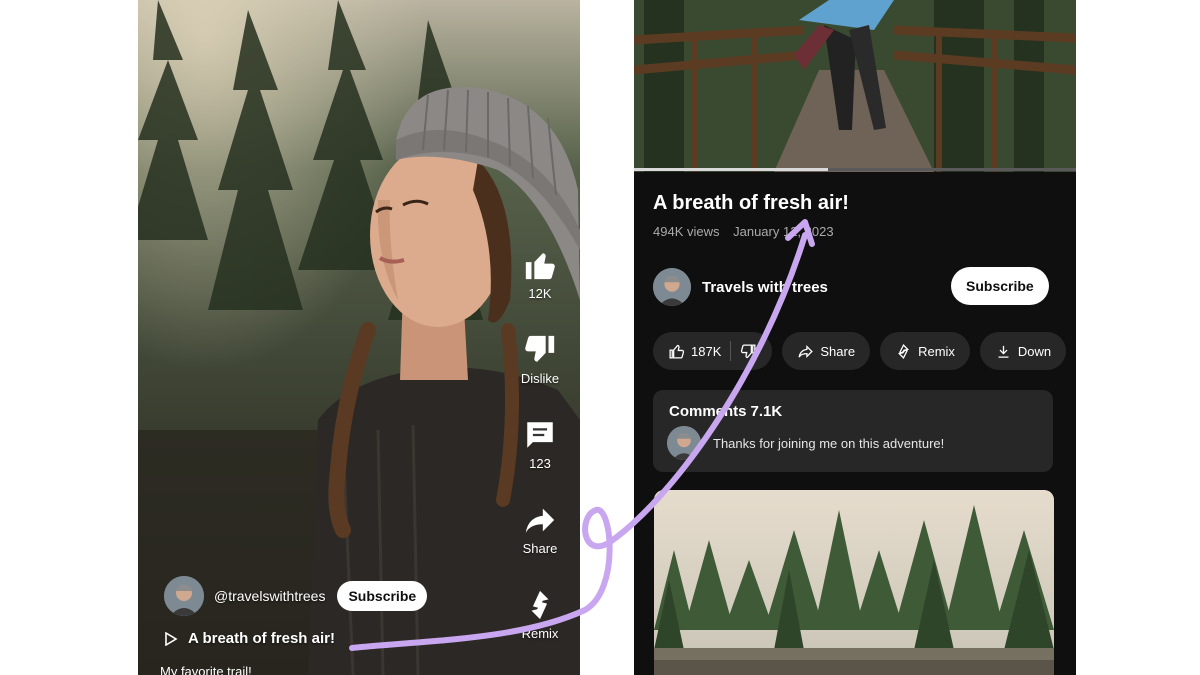 Image resolution: width=1200 pixels, height=675 pixels. I want to click on shorts-channel-row: @travelswithtrees Subscribe, so click(296, 596).